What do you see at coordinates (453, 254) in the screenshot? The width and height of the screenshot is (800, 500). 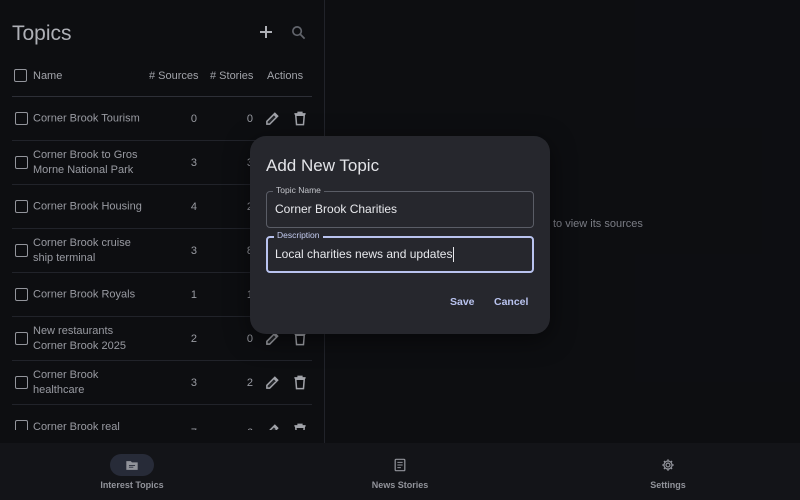 I see `text-caret` at bounding box center [453, 254].